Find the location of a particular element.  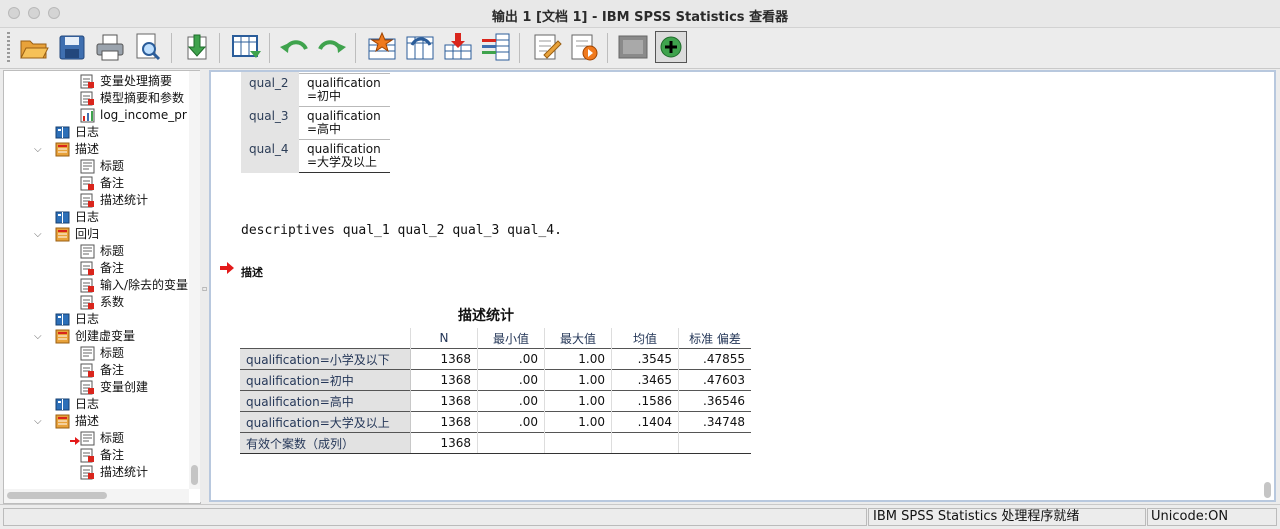

row-label-cell: qualification=初中 is located at coordinates (325, 380).